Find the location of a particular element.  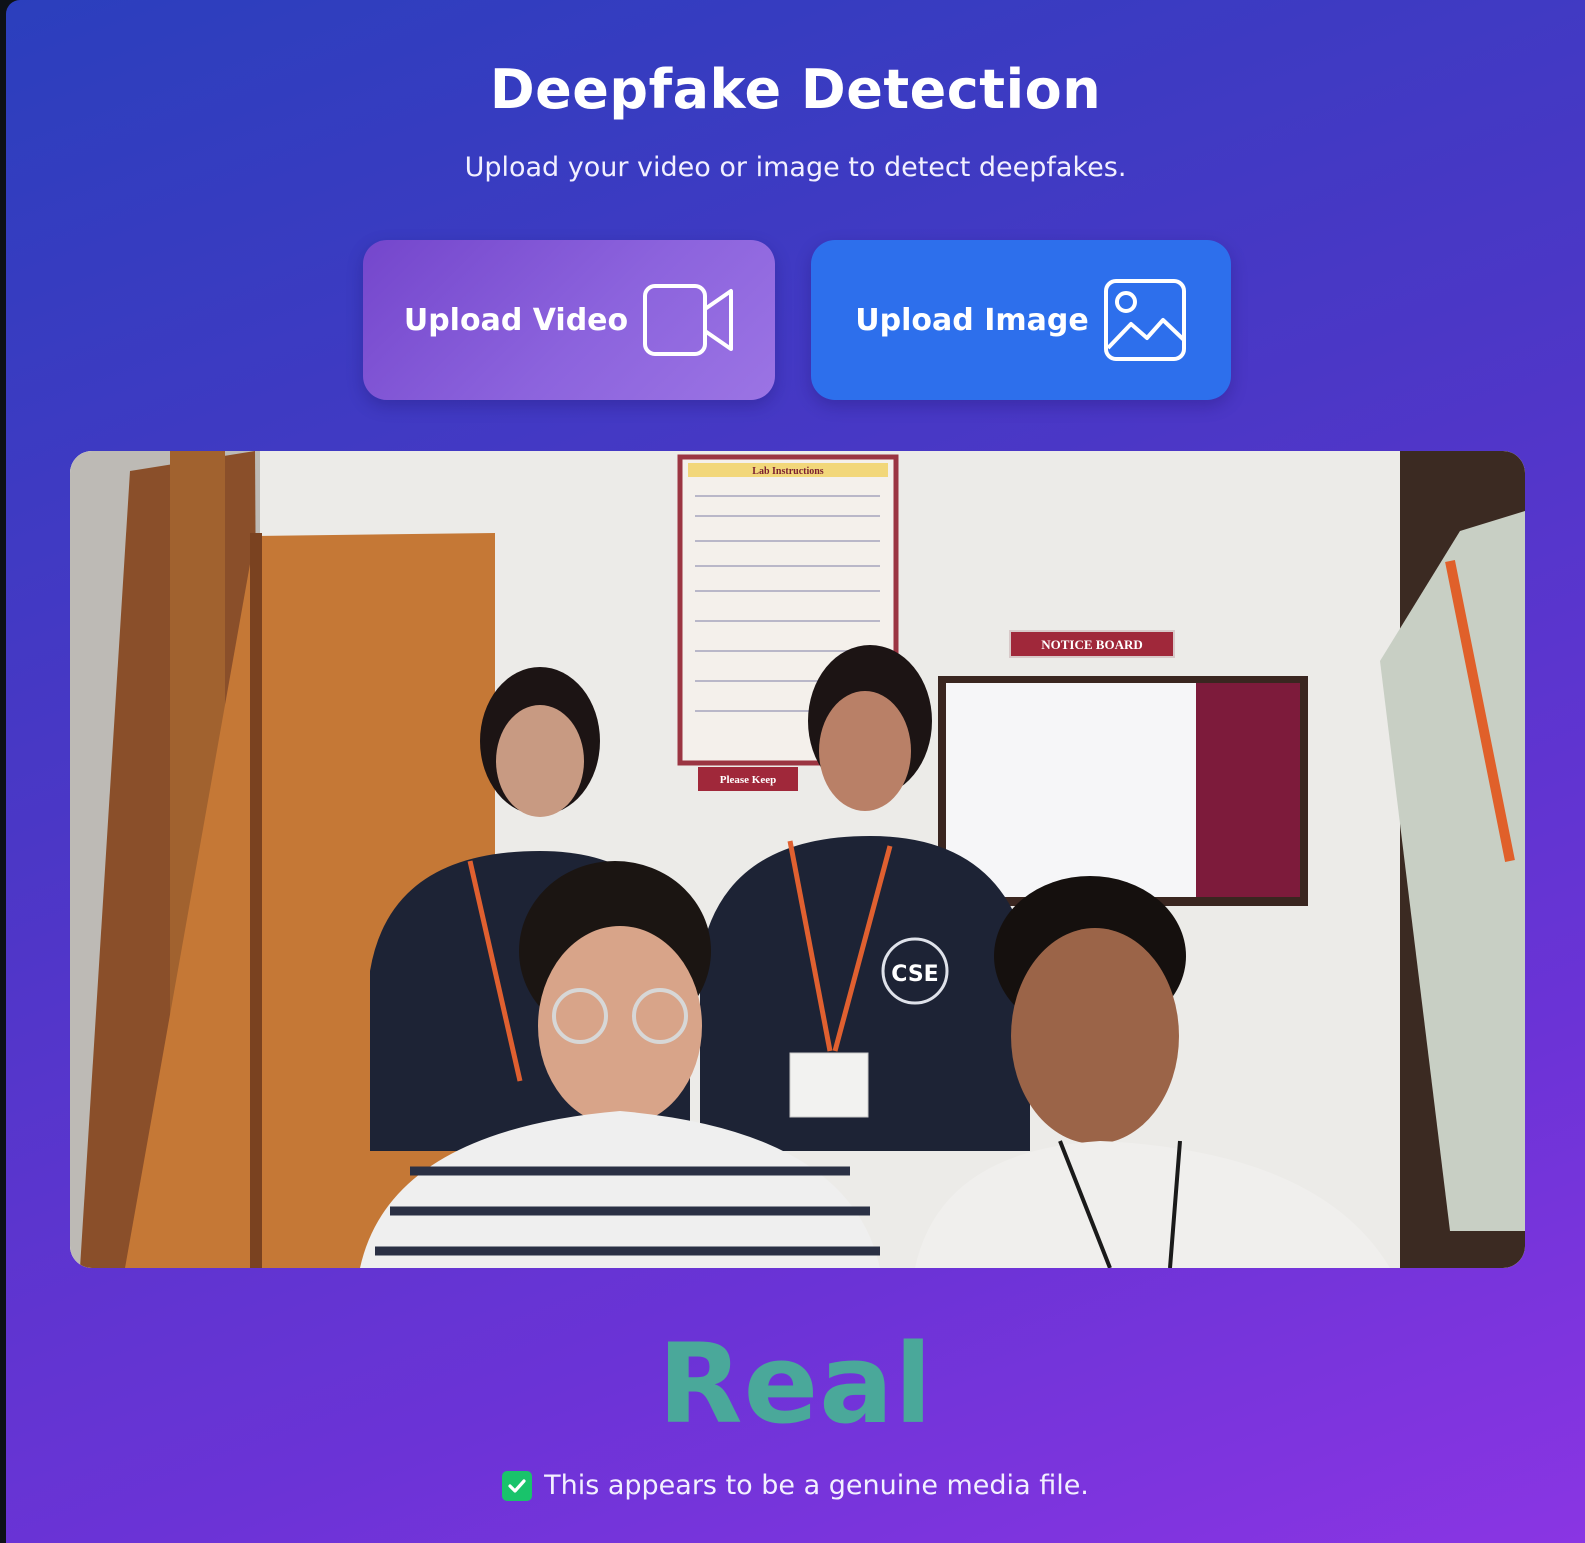

check-icon is located at coordinates (517, 1485).